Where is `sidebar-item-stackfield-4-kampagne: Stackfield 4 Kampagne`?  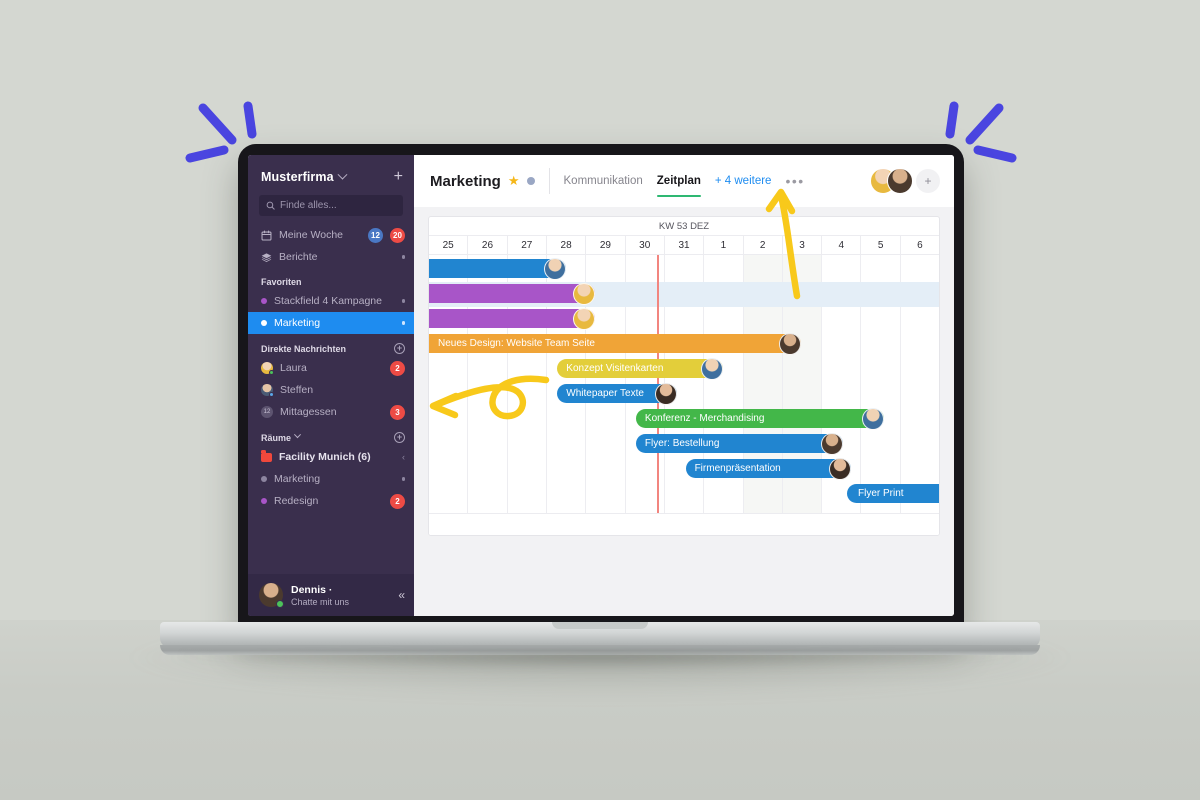
sidebar-item-stackfield-4-kampagne: Stackfield 4 Kampagne is located at coordinates (331, 301).